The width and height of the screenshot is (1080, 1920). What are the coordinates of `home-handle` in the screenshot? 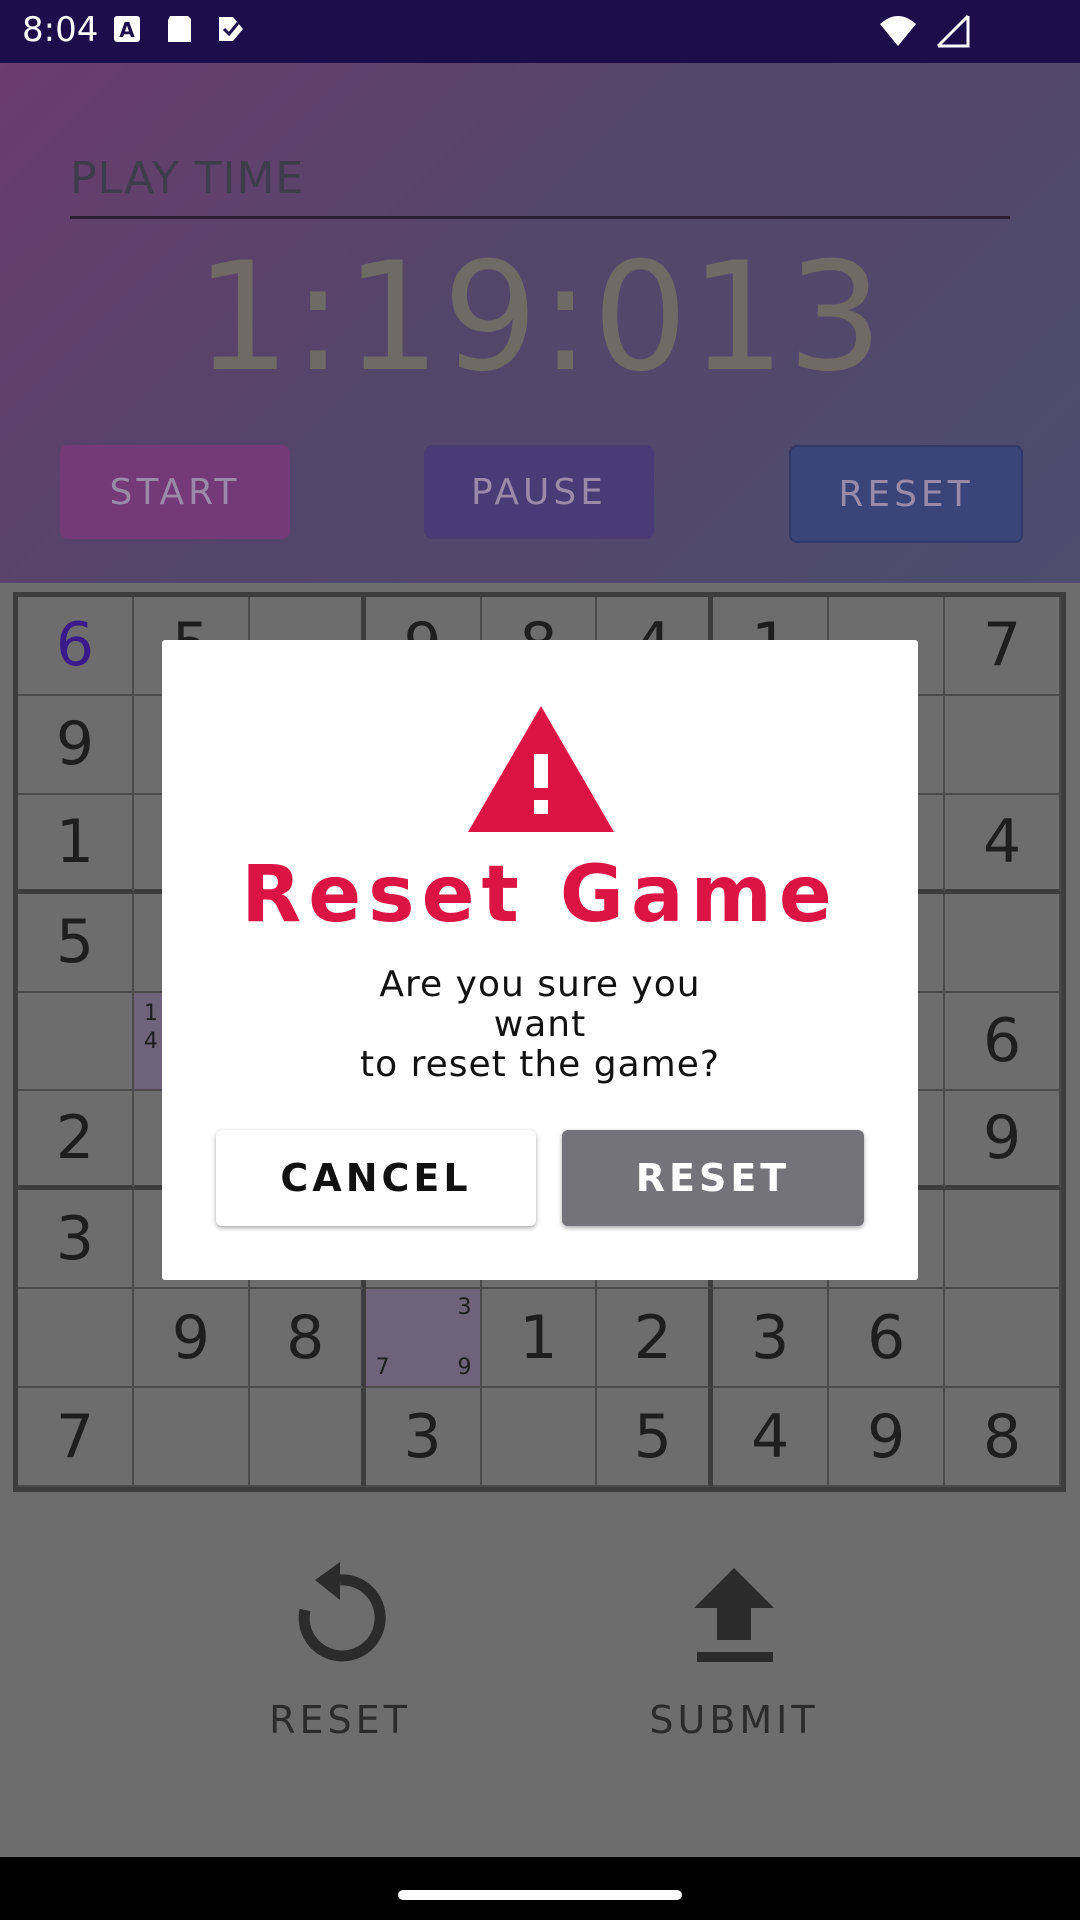 It's located at (540, 1895).